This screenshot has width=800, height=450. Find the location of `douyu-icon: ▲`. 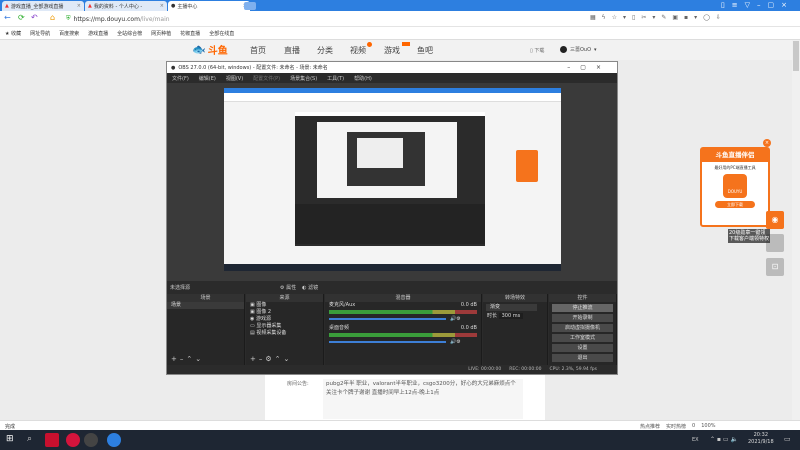

douyu-icon: ▲ is located at coordinates (90, 6).